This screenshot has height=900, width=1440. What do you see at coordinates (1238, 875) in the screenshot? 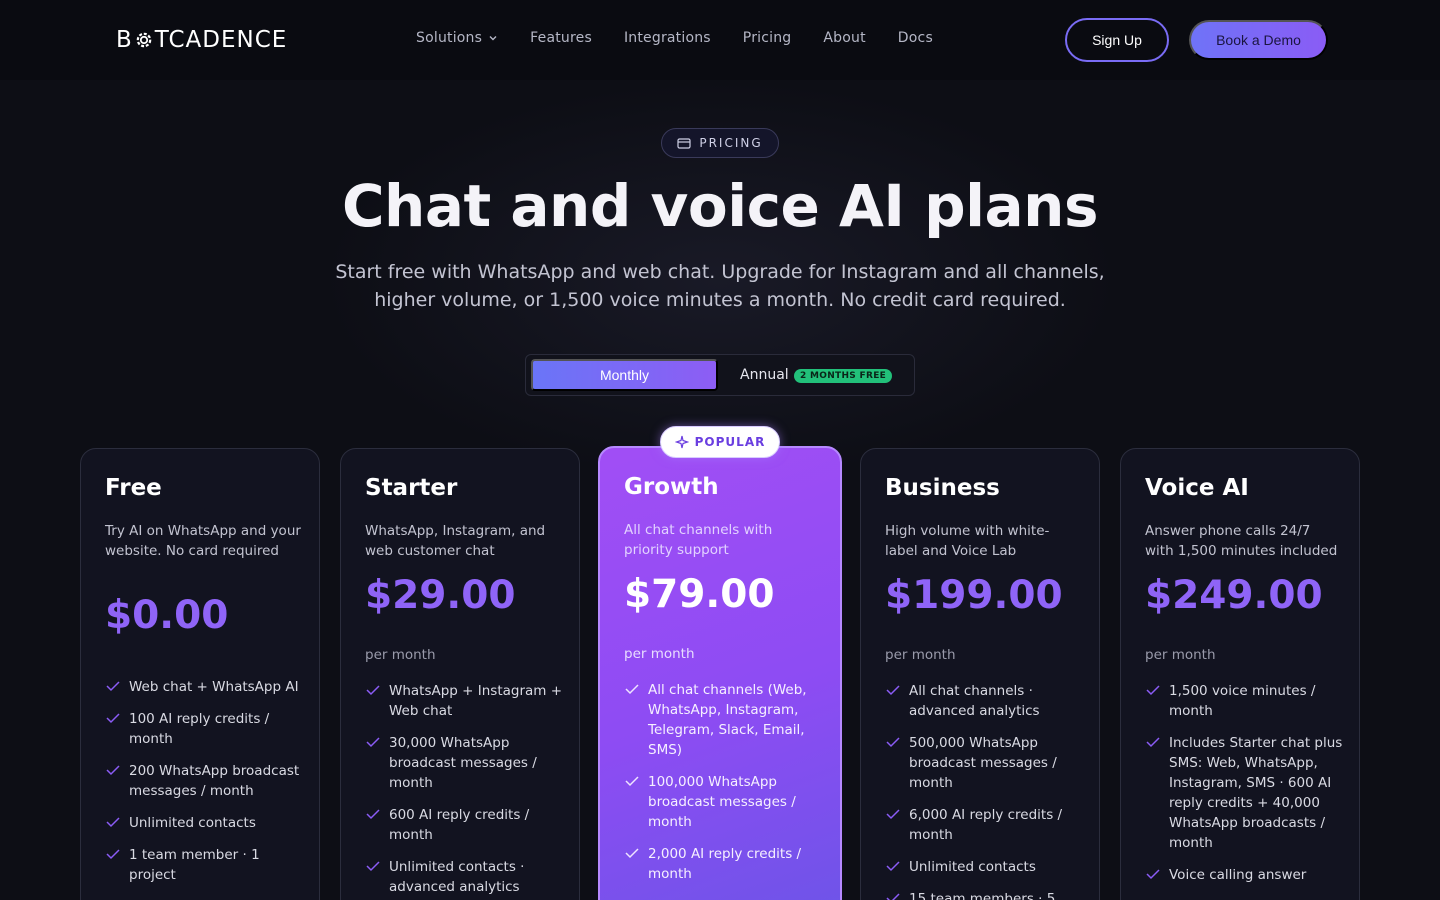
I see `feature-text: Voice calling answer` at bounding box center [1238, 875].